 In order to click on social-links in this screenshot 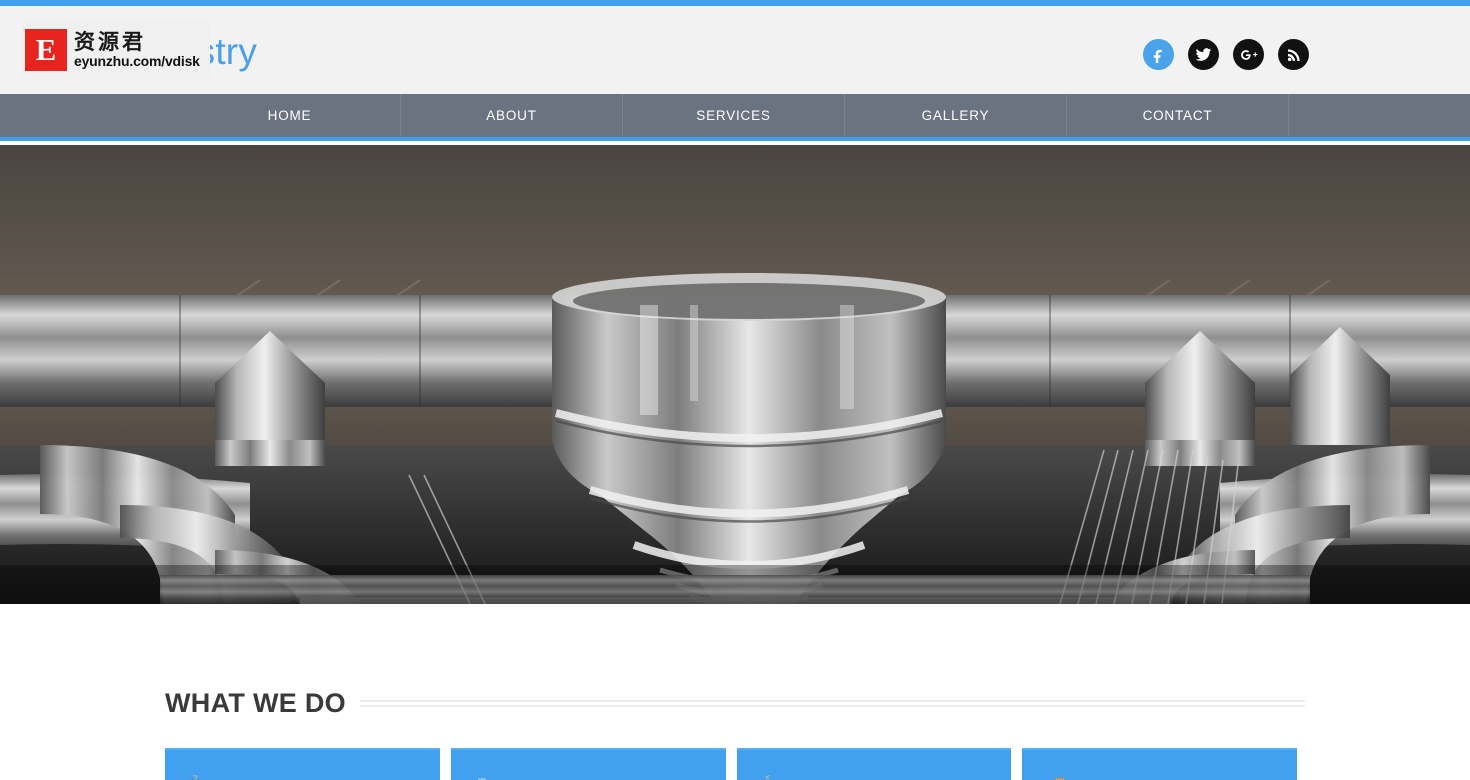, I will do `click(1226, 54)`.